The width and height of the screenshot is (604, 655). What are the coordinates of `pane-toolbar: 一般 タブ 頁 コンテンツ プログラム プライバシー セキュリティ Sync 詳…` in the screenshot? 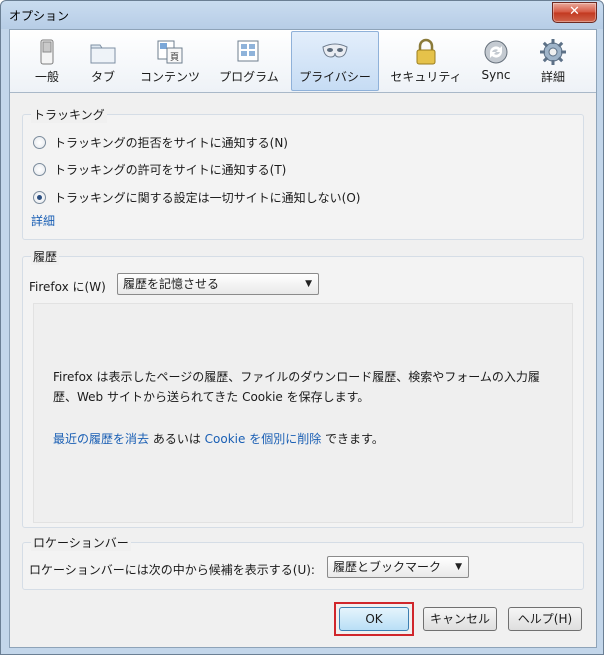 It's located at (303, 61).